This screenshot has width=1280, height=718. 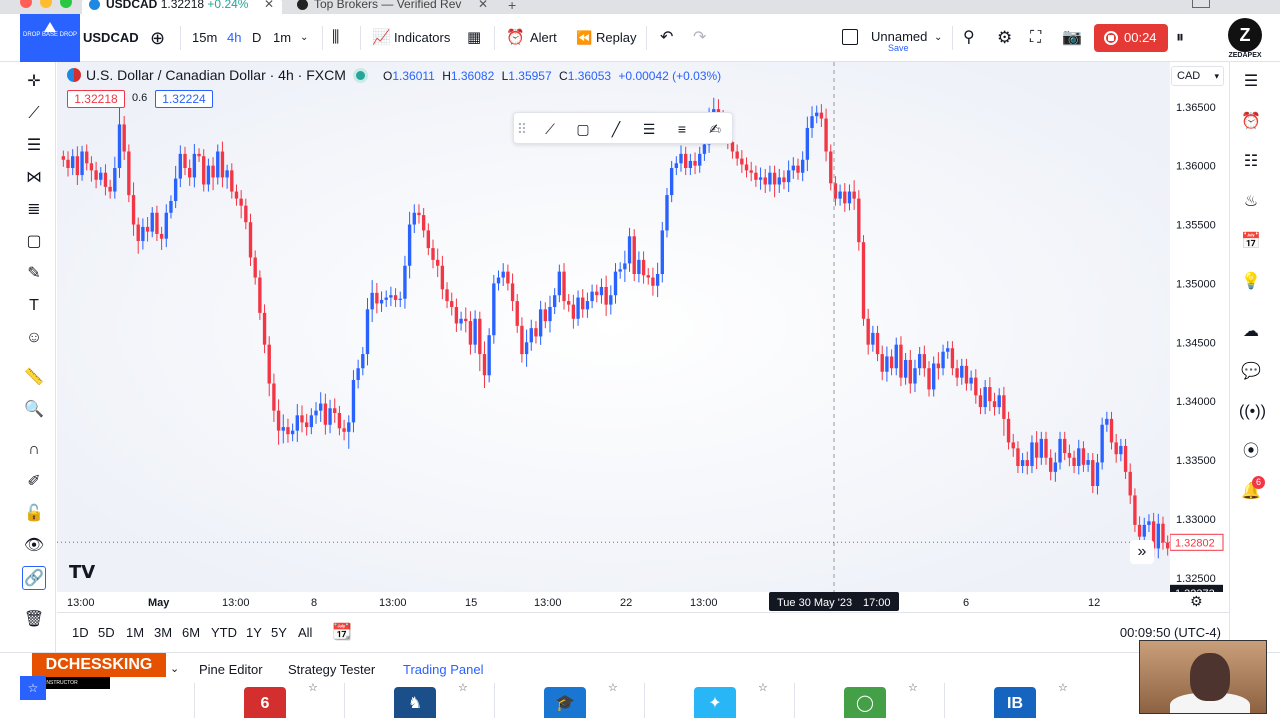 What do you see at coordinates (393, 7) in the screenshot?
I see `browser-tab-top-brokers: Top Brokers — Verified Rev ✕` at bounding box center [393, 7].